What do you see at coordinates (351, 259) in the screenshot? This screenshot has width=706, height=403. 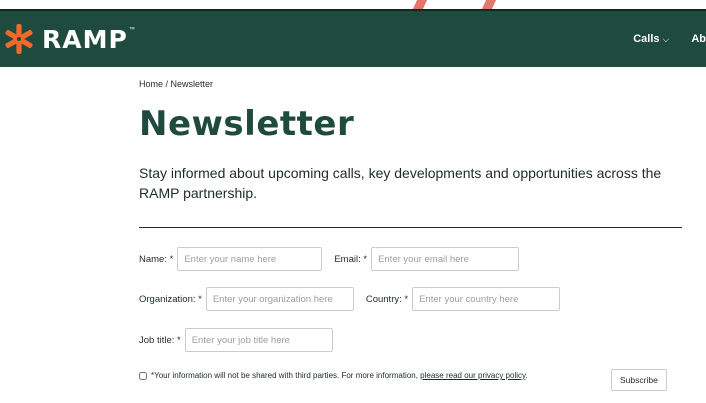 I see `email-label: Email: *` at bounding box center [351, 259].